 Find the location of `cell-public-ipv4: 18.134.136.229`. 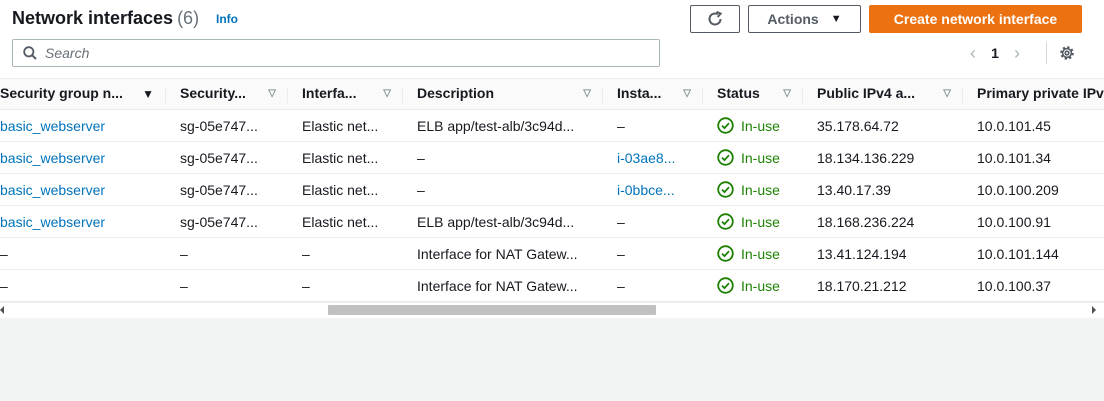

cell-public-ipv4: 18.134.136.229 is located at coordinates (883, 157).